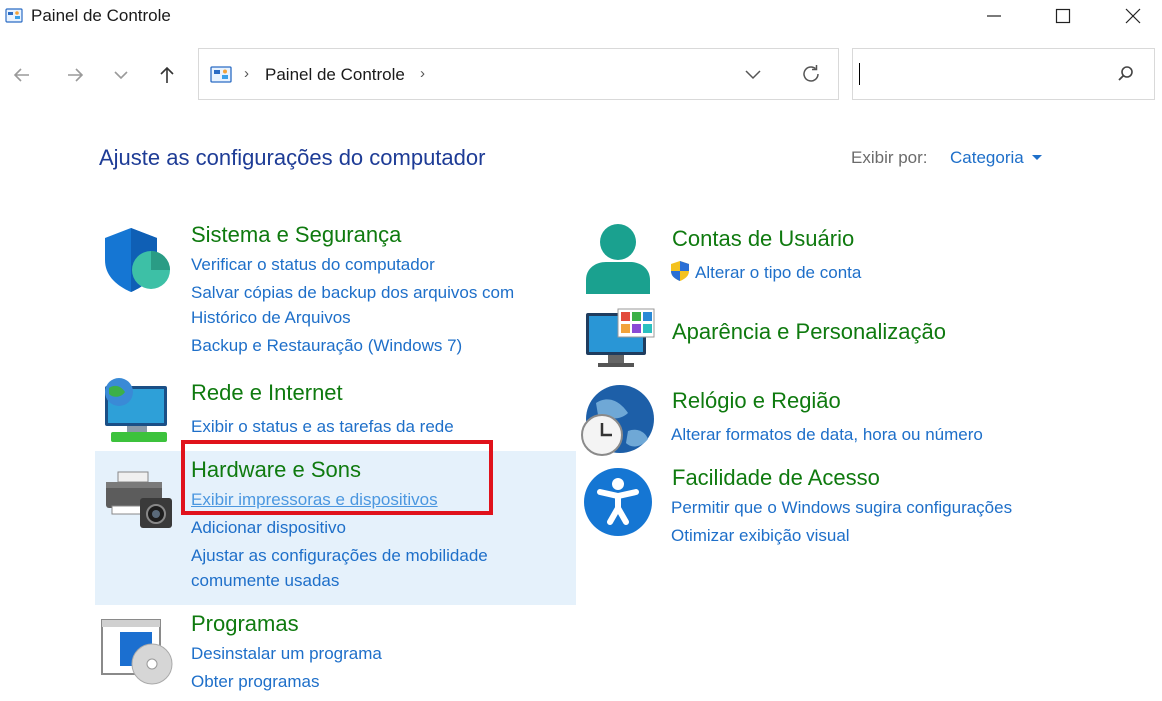 This screenshot has width=1162, height=701. What do you see at coordinates (138, 652) in the screenshot?
I see `programs-icon` at bounding box center [138, 652].